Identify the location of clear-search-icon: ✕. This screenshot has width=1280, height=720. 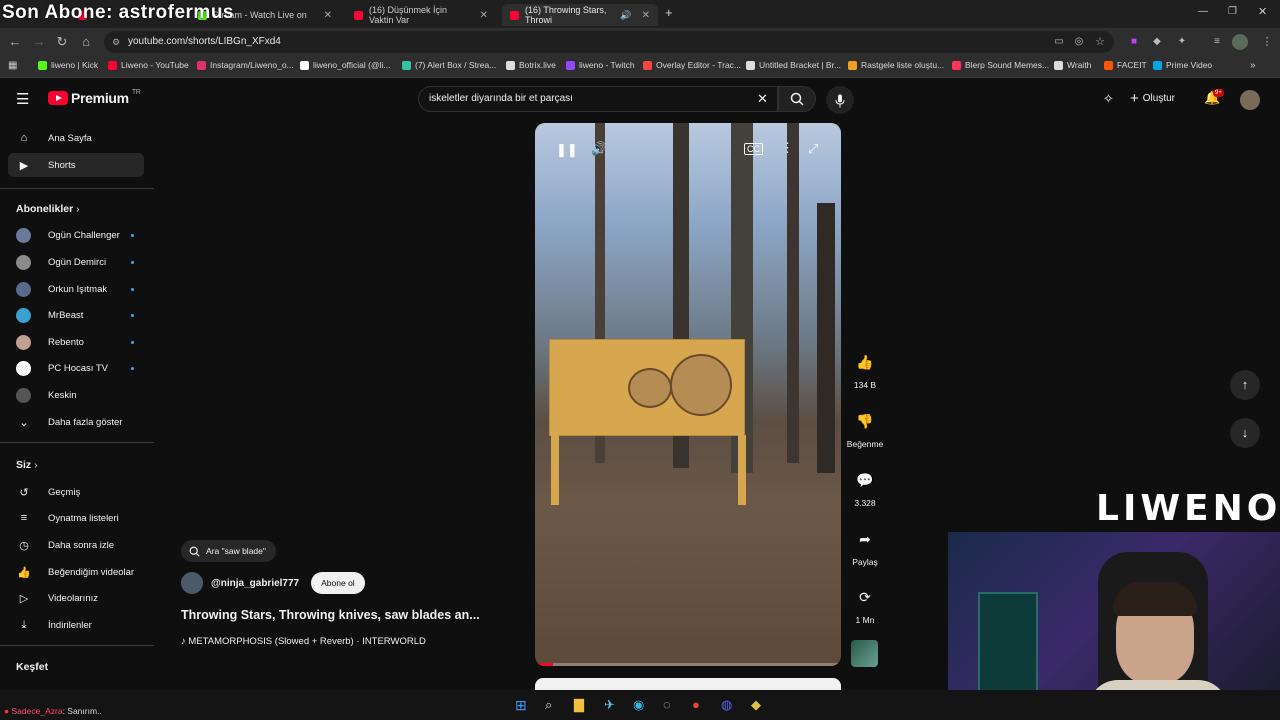
(762, 99).